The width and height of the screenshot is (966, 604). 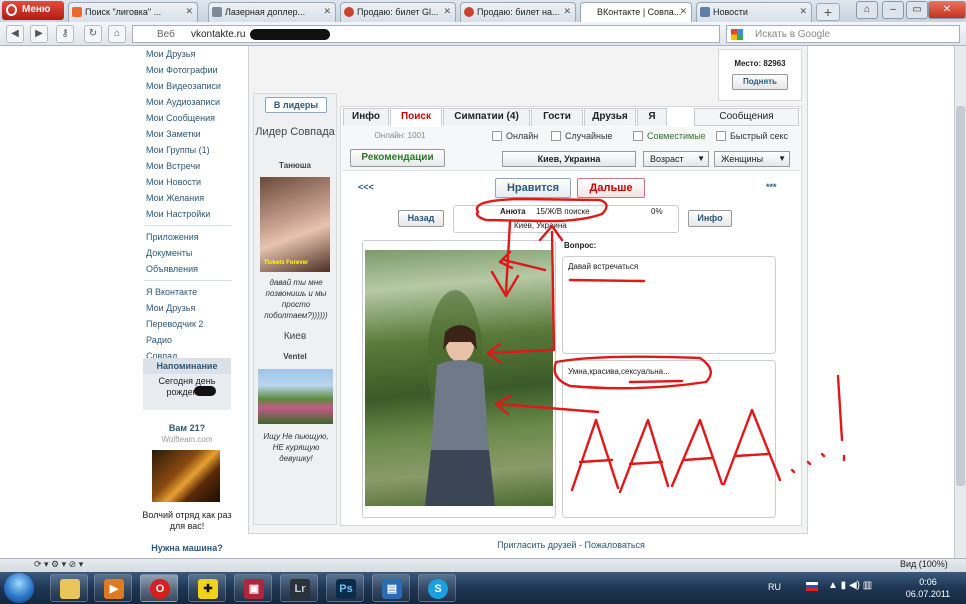 I want to click on start-button, so click(x=19, y=588).